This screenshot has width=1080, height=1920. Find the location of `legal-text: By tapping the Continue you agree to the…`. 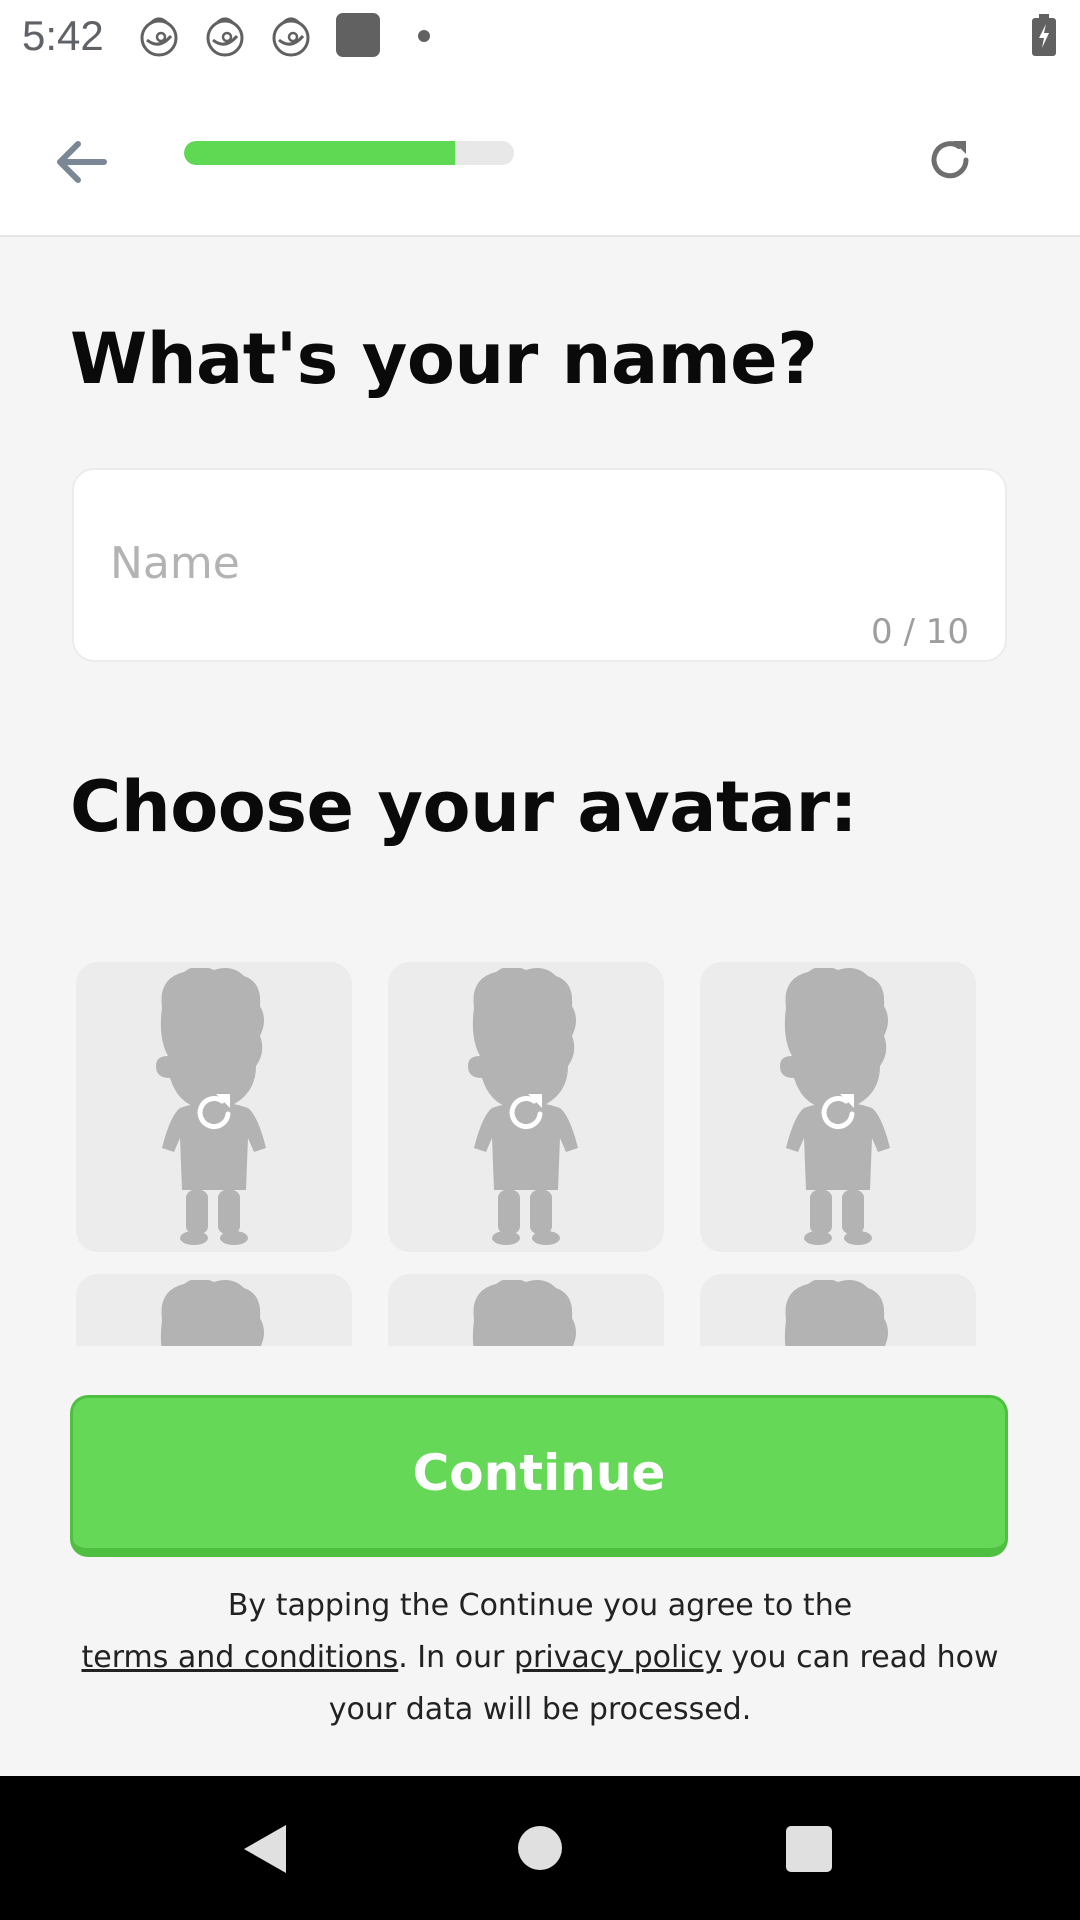

legal-text: By tapping the Continue you agree to the… is located at coordinates (540, 1658).